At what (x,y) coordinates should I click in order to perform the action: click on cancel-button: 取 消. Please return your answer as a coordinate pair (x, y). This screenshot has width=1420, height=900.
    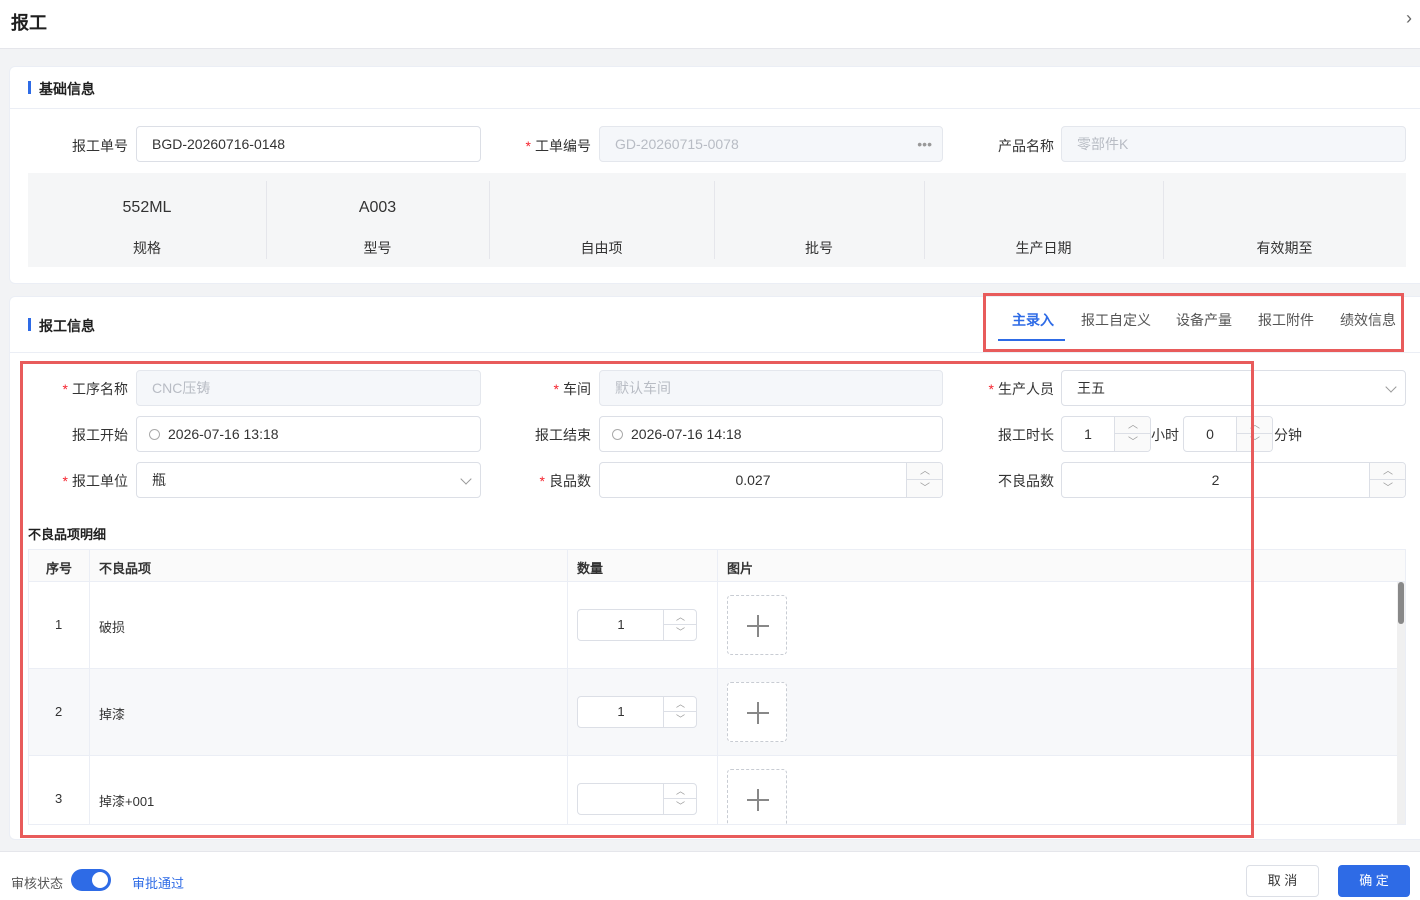
    Looking at the image, I should click on (1282, 881).